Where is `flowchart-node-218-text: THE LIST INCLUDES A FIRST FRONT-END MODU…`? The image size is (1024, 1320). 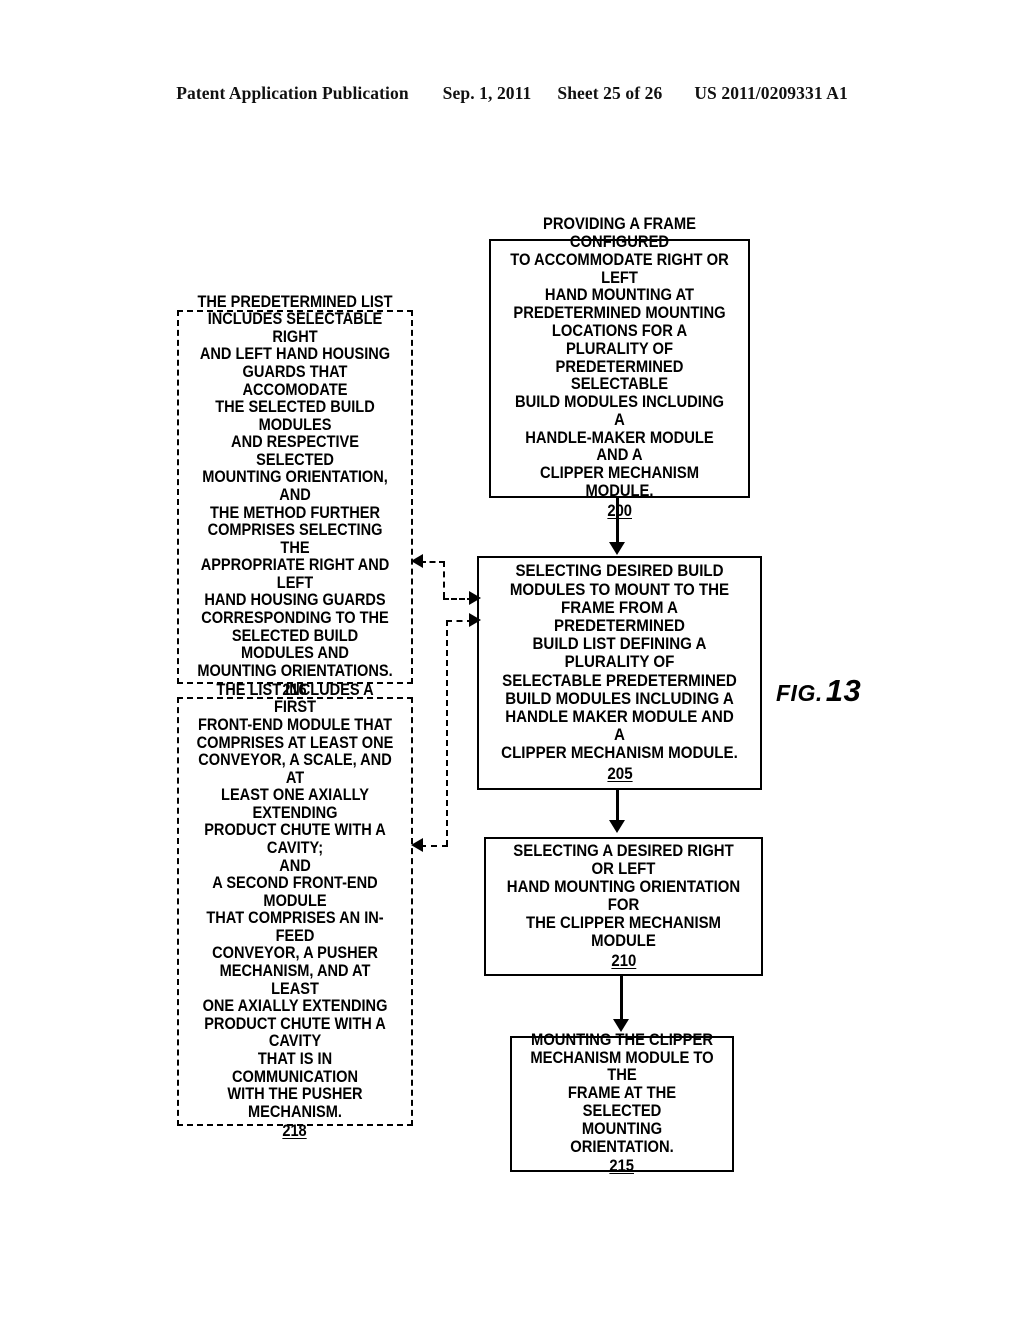
flowchart-node-218-text: THE LIST INCLUDES A FIRST FRONT-END MODU… is located at coordinates (295, 900).